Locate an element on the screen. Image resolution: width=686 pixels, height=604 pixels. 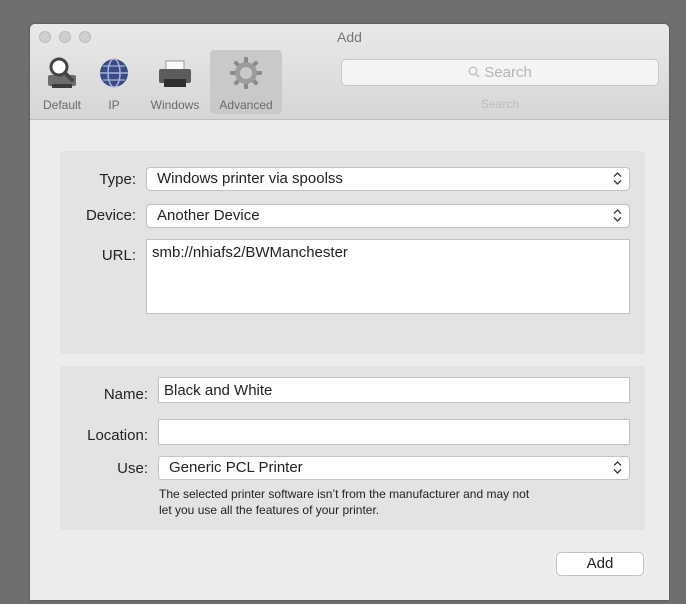
gear-icon is located at coordinates (246, 75).